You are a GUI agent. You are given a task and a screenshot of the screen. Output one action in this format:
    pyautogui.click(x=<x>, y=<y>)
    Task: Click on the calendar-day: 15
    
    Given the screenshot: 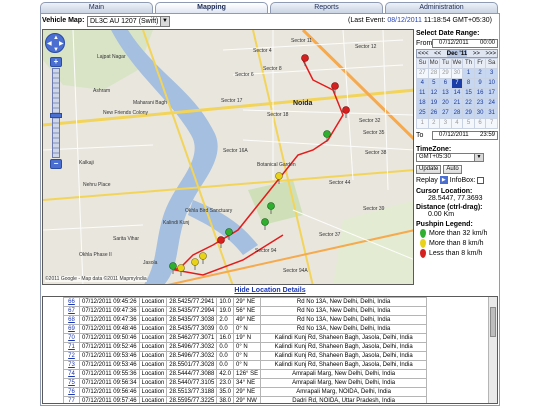 What is the action you would take?
    pyautogui.click(x=468, y=93)
    